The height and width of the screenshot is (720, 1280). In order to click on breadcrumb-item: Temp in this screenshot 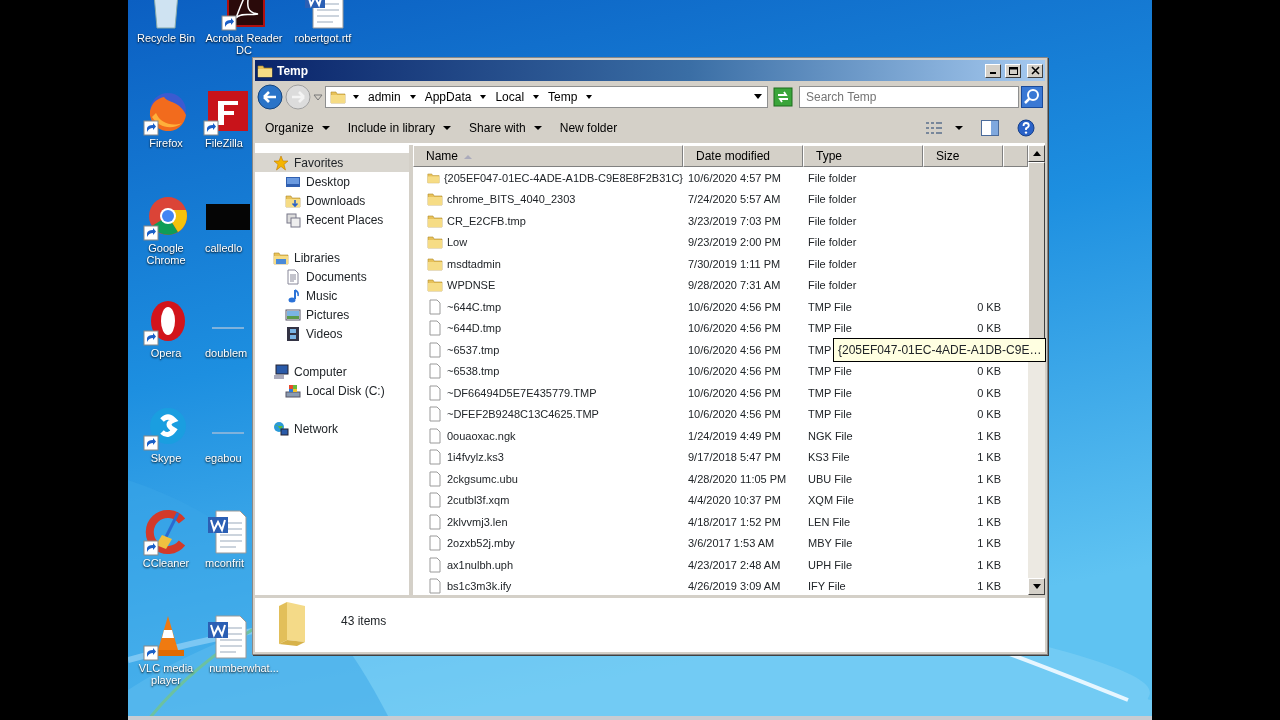, I will do `click(563, 97)`.